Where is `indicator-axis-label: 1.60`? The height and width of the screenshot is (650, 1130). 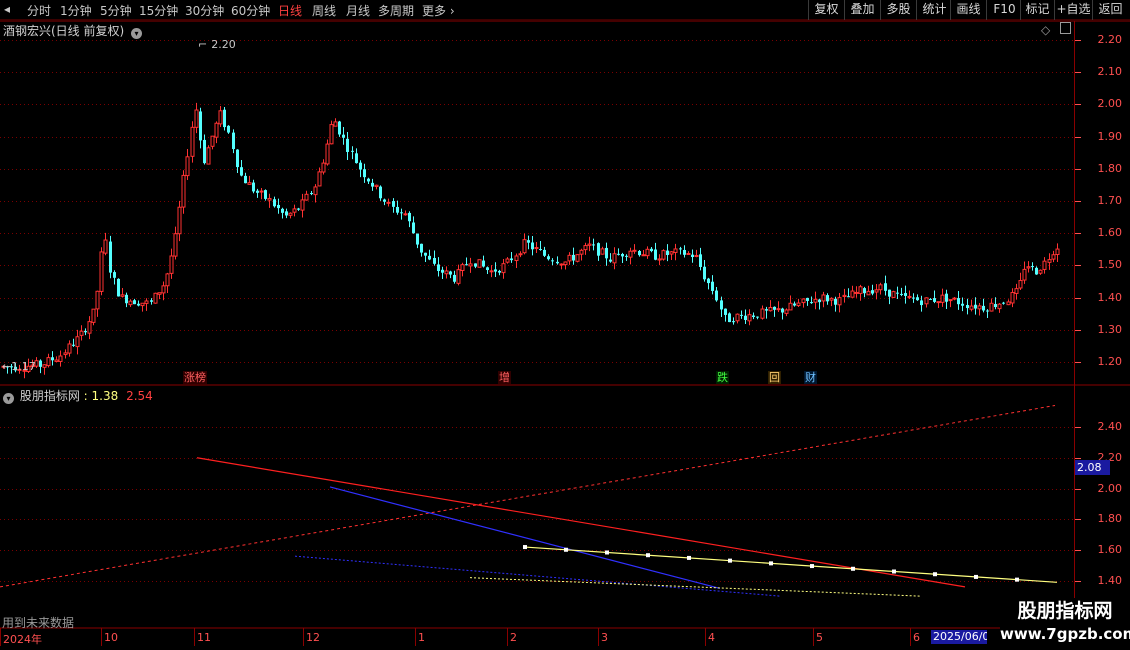
indicator-axis-label: 1.60 is located at coordinates (1110, 549).